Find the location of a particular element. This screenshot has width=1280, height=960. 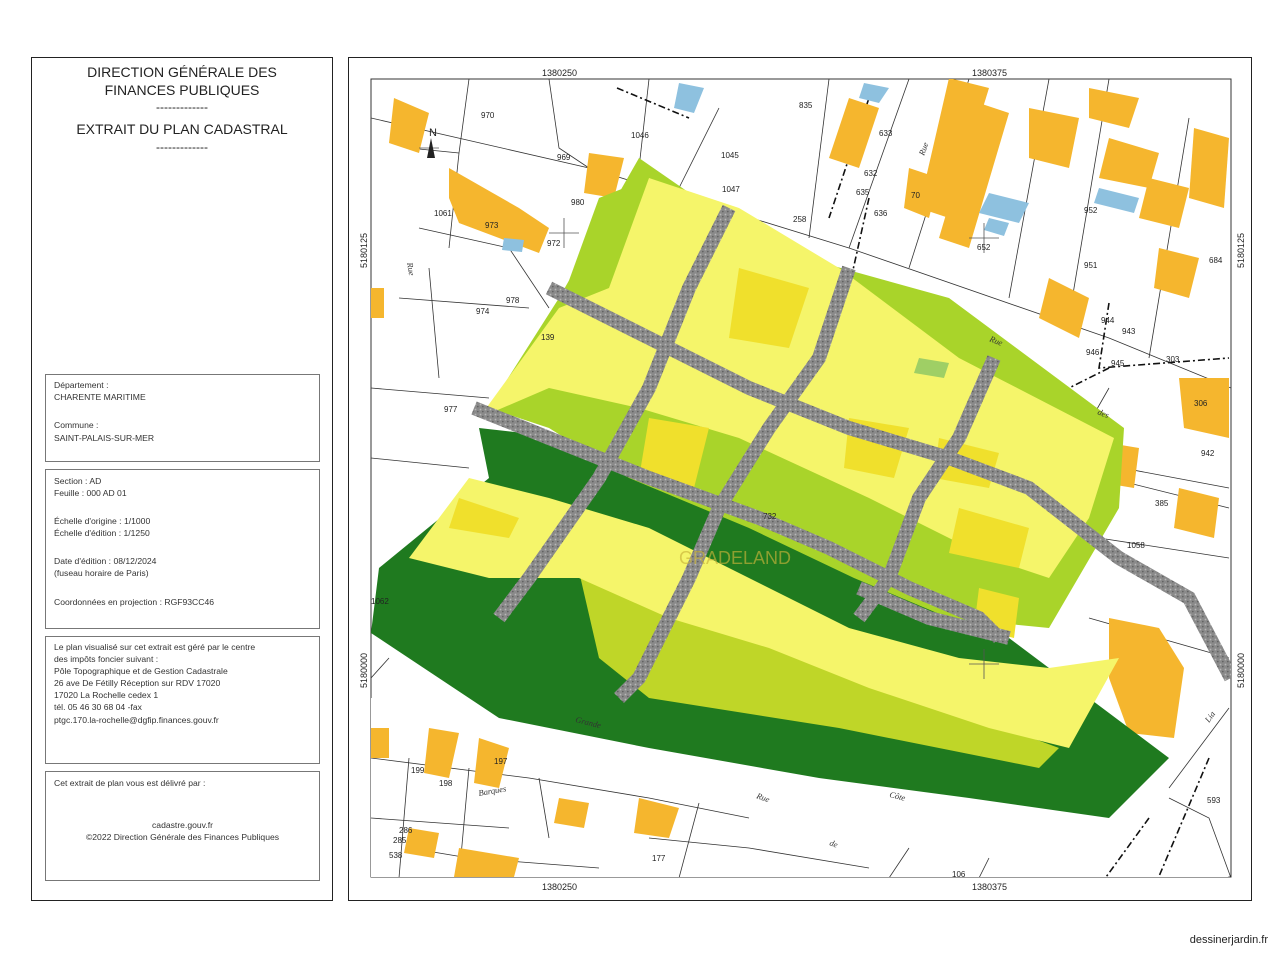

header-line-2: FINANCES PUBLIQUES is located at coordinates (182, 90).